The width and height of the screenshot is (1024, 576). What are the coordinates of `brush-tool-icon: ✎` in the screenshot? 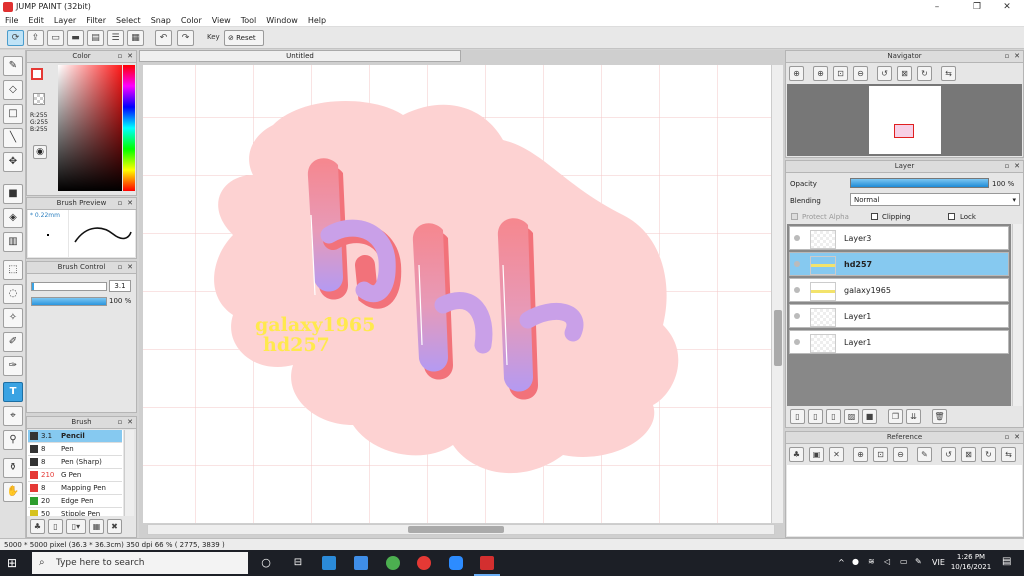 It's located at (13, 66).